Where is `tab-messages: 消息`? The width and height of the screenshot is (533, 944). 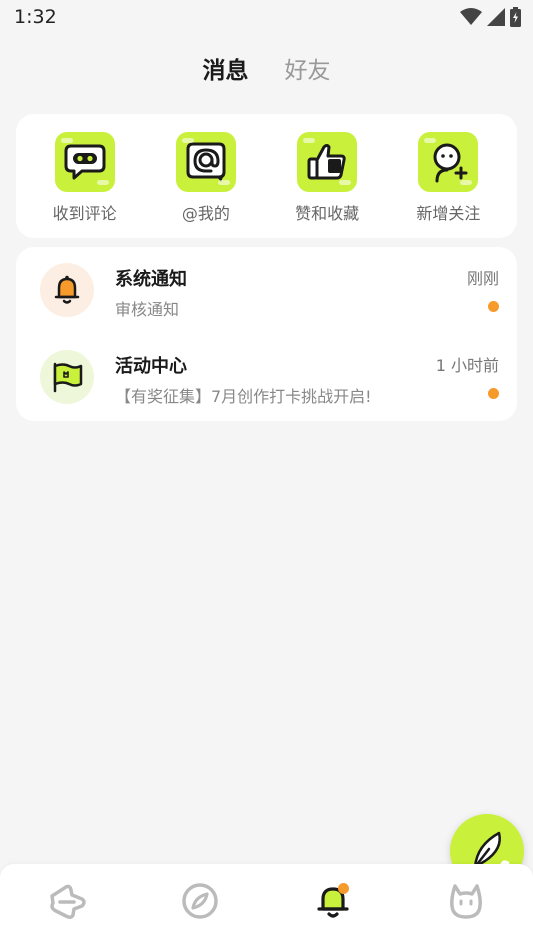
tab-messages: 消息 is located at coordinates (226, 68).